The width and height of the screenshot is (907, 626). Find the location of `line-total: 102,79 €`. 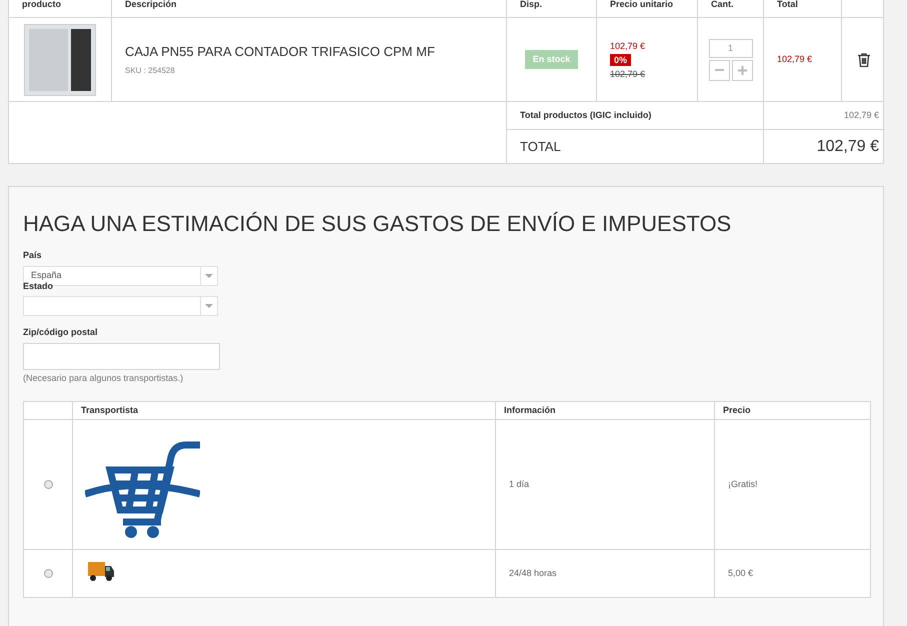

line-total: 102,79 € is located at coordinates (794, 59).